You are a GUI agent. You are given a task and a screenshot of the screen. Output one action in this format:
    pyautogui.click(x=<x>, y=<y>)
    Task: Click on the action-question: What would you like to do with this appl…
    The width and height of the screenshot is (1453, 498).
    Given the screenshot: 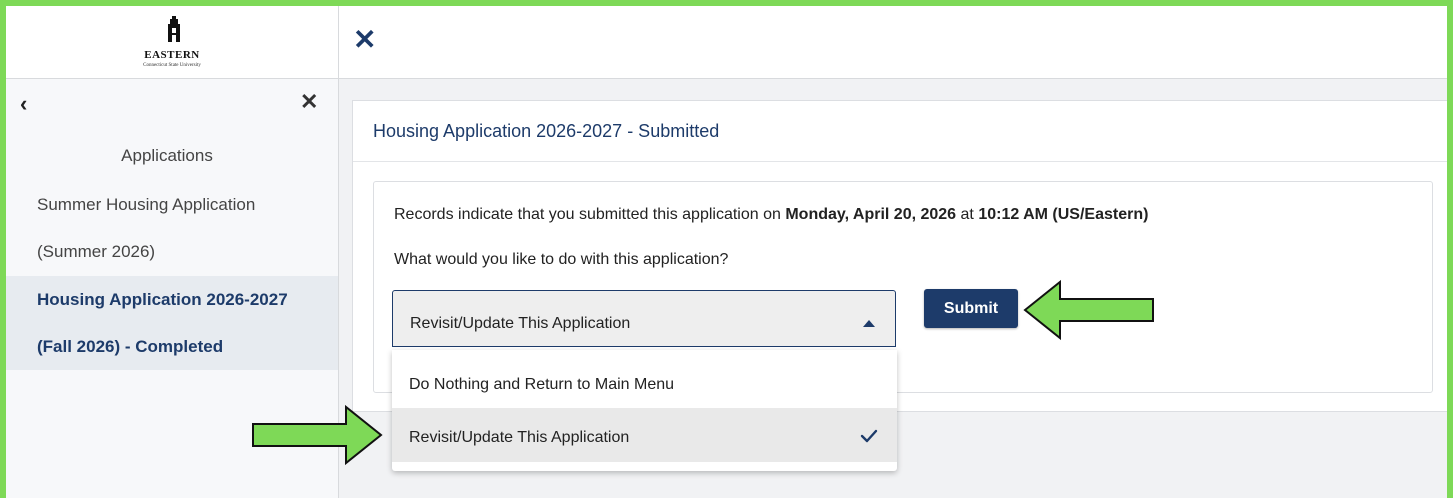 What is the action you would take?
    pyautogui.click(x=561, y=259)
    